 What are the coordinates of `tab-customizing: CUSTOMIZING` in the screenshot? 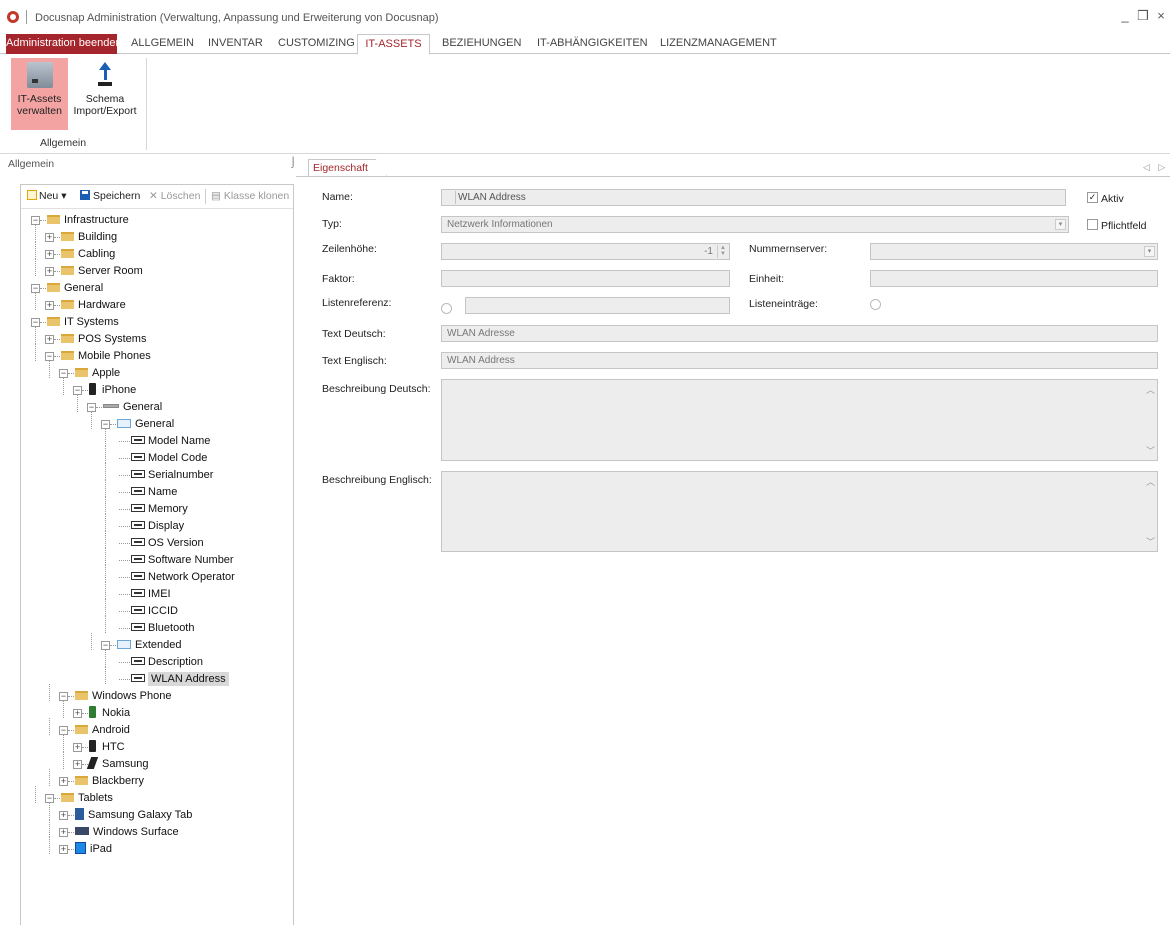 It's located at (316, 44).